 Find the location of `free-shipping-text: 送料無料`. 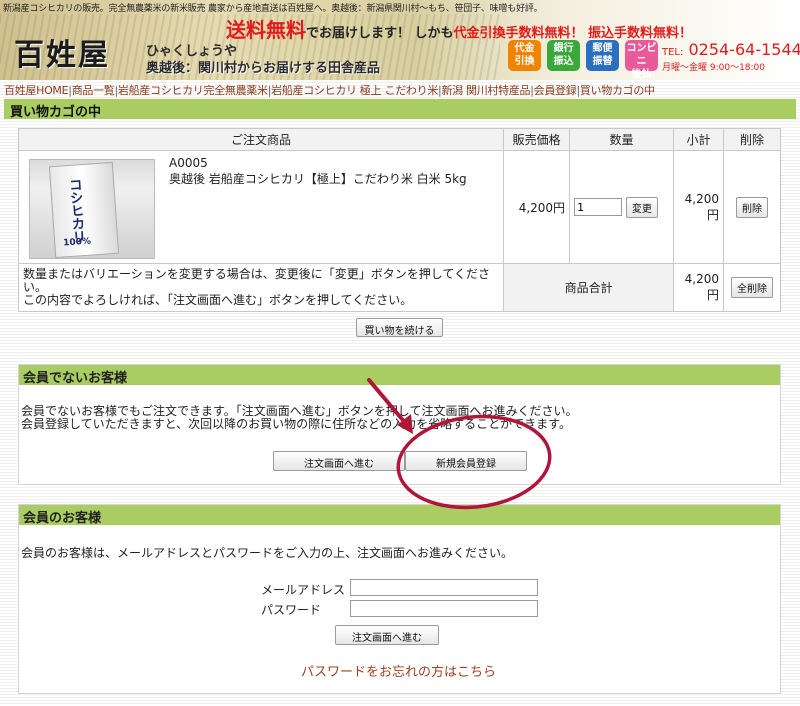

free-shipping-text: 送料無料 is located at coordinates (266, 30).